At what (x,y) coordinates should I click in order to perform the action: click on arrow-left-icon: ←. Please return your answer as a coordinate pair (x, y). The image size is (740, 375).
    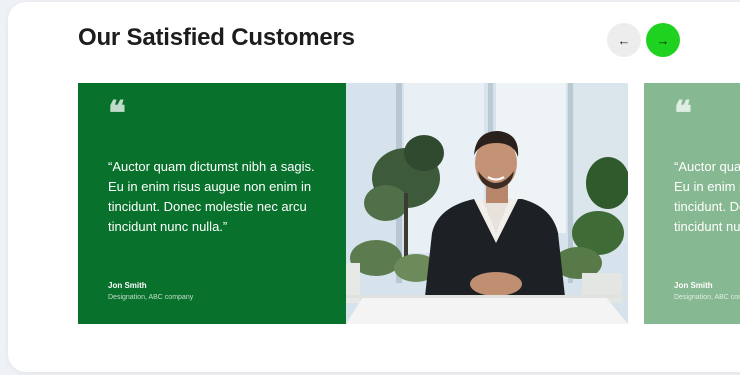
    Looking at the image, I should click on (624, 40).